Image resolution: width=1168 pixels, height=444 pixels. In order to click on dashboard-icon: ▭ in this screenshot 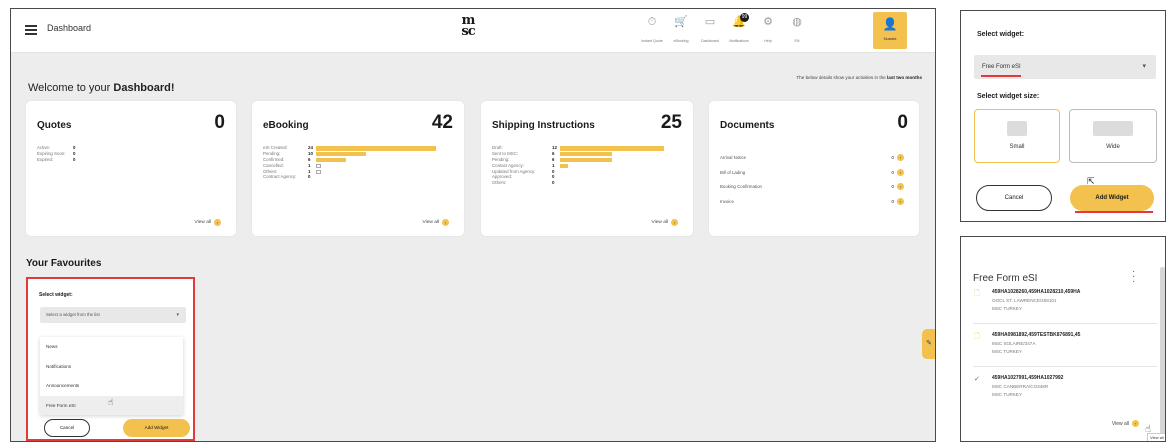, I will do `click(710, 22)`.